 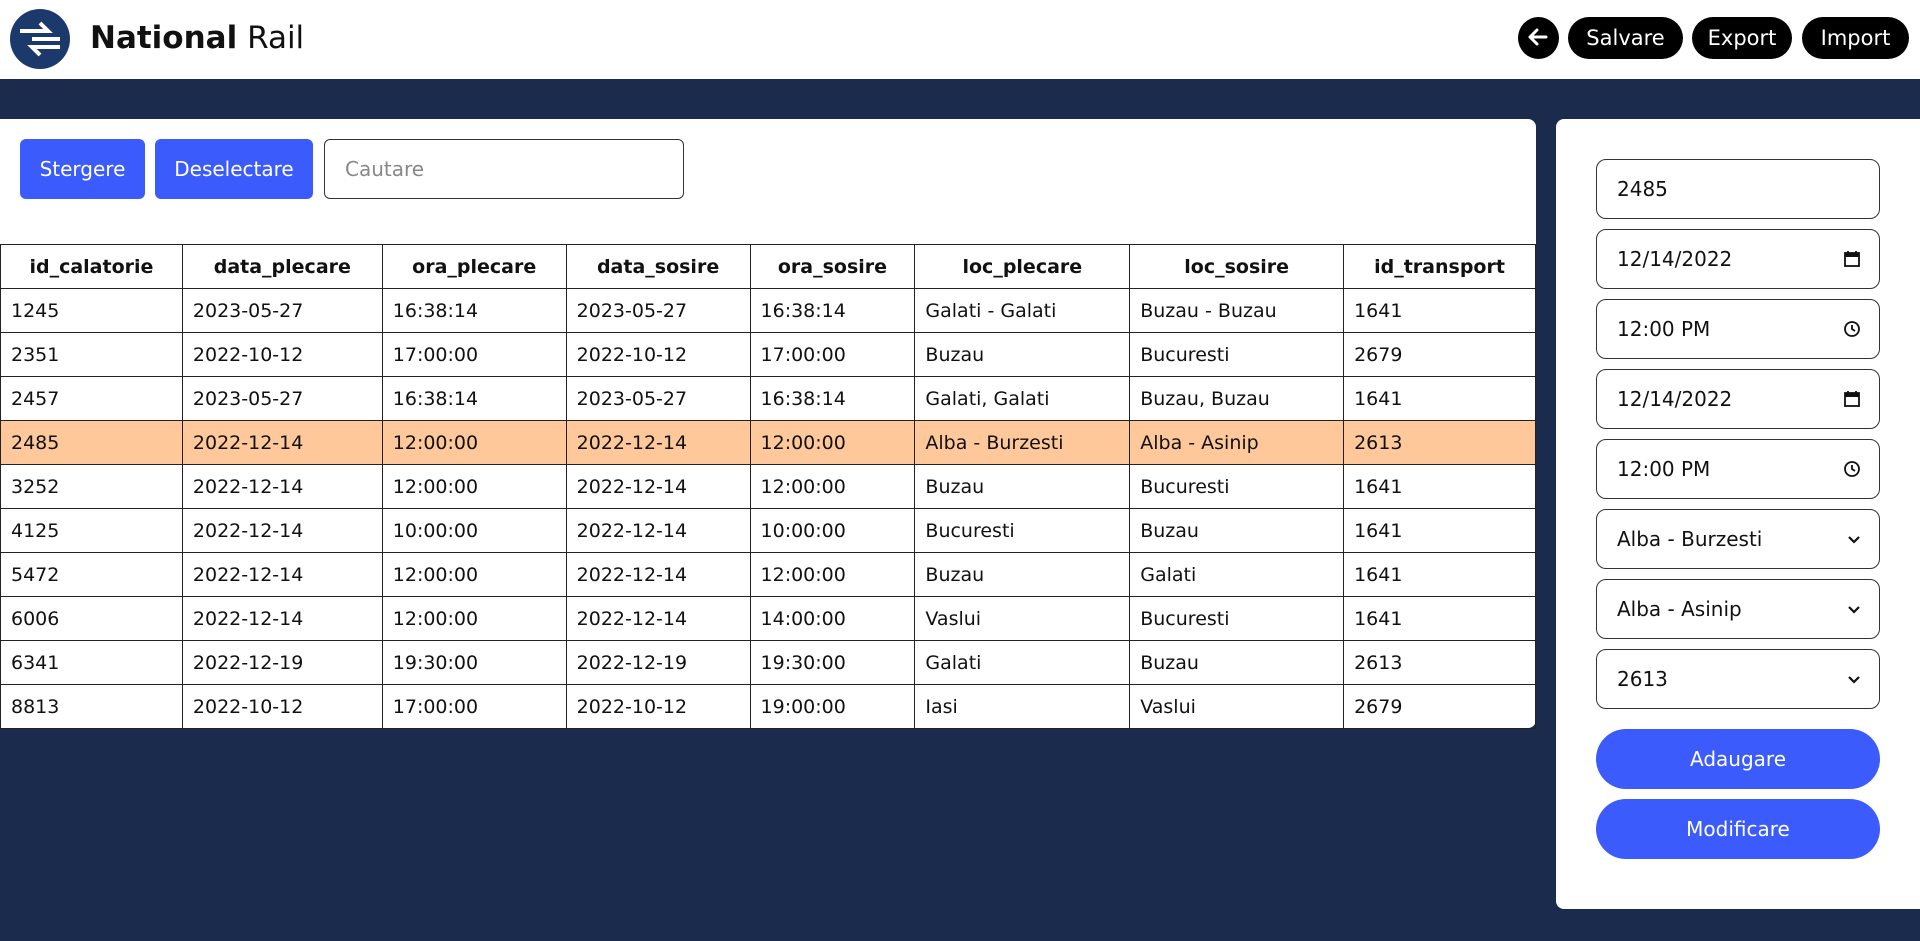 What do you see at coordinates (474, 310) in the screenshot?
I see `cell-ora-plecare: 16:38:14` at bounding box center [474, 310].